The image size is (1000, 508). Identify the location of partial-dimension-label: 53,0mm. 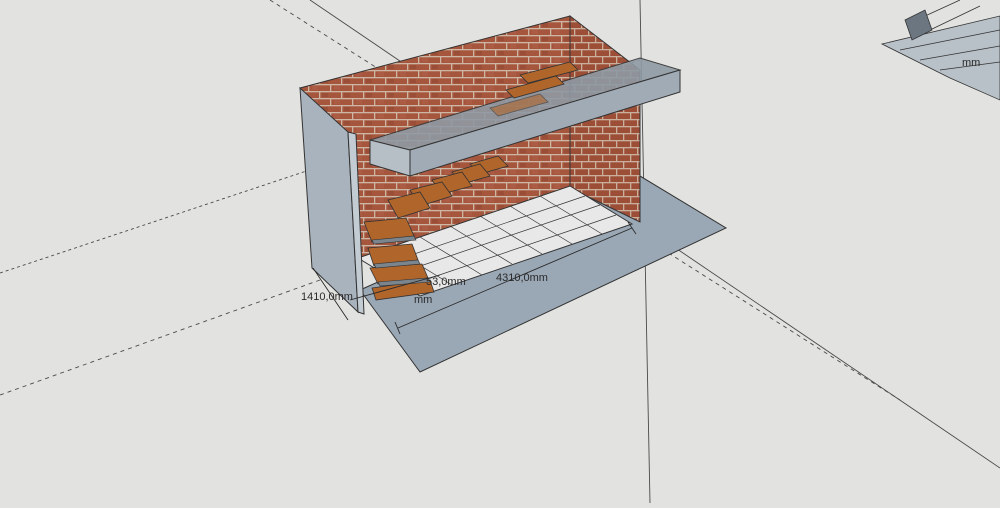
(446, 282).